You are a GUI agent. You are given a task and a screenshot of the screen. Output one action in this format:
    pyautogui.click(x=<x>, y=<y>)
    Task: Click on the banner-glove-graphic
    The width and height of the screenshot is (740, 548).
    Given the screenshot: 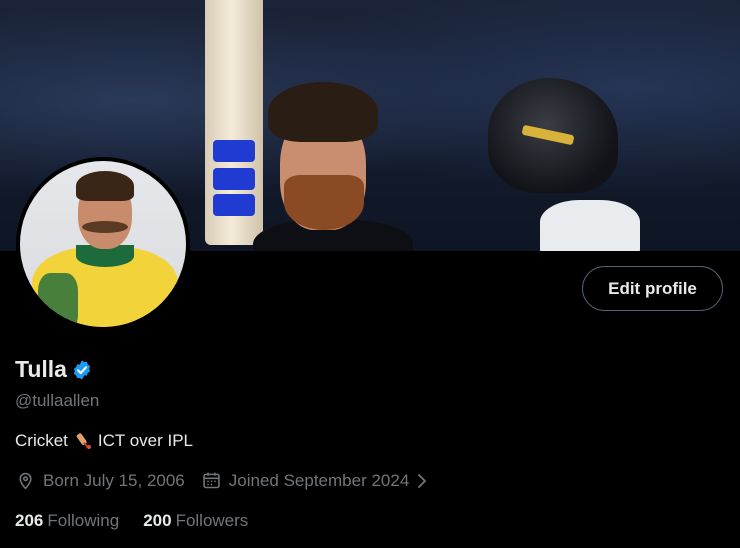 What is the action you would take?
    pyautogui.click(x=590, y=225)
    